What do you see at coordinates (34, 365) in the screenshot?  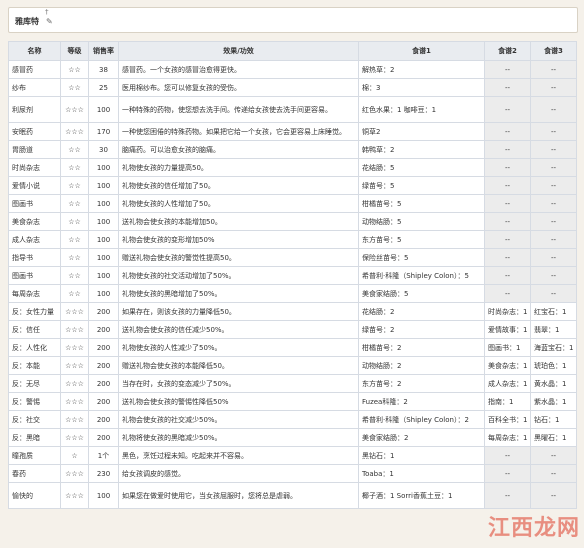 I see `item-name-cell: 反：本能` at bounding box center [34, 365].